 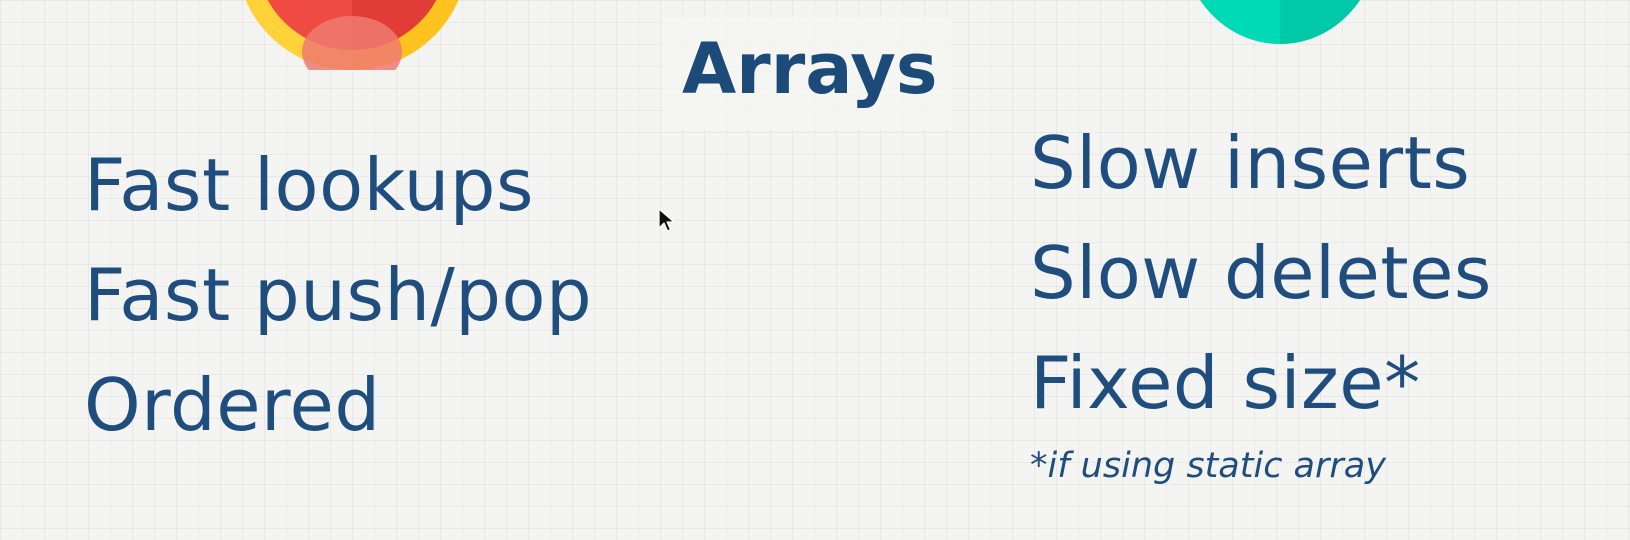 I want to click on pros-item: Fast push/pop, so click(x=338, y=295).